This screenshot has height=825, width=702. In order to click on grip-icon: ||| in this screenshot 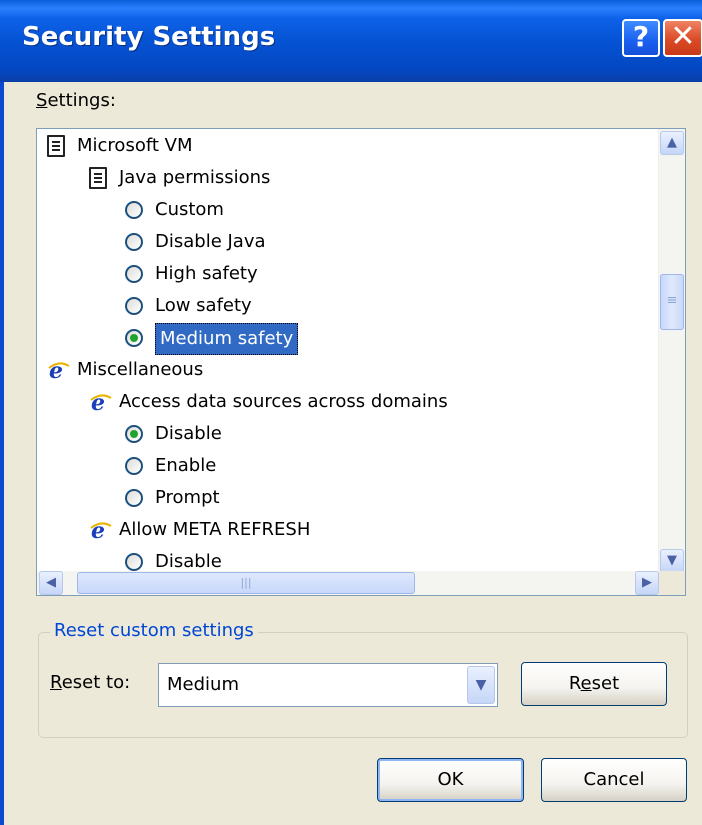, I will do `click(246, 582)`.